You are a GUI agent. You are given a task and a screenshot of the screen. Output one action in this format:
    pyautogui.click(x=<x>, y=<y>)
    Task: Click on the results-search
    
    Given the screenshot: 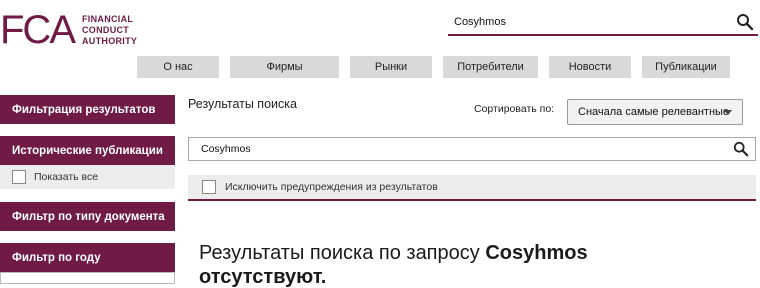 What is the action you would take?
    pyautogui.click(x=472, y=149)
    